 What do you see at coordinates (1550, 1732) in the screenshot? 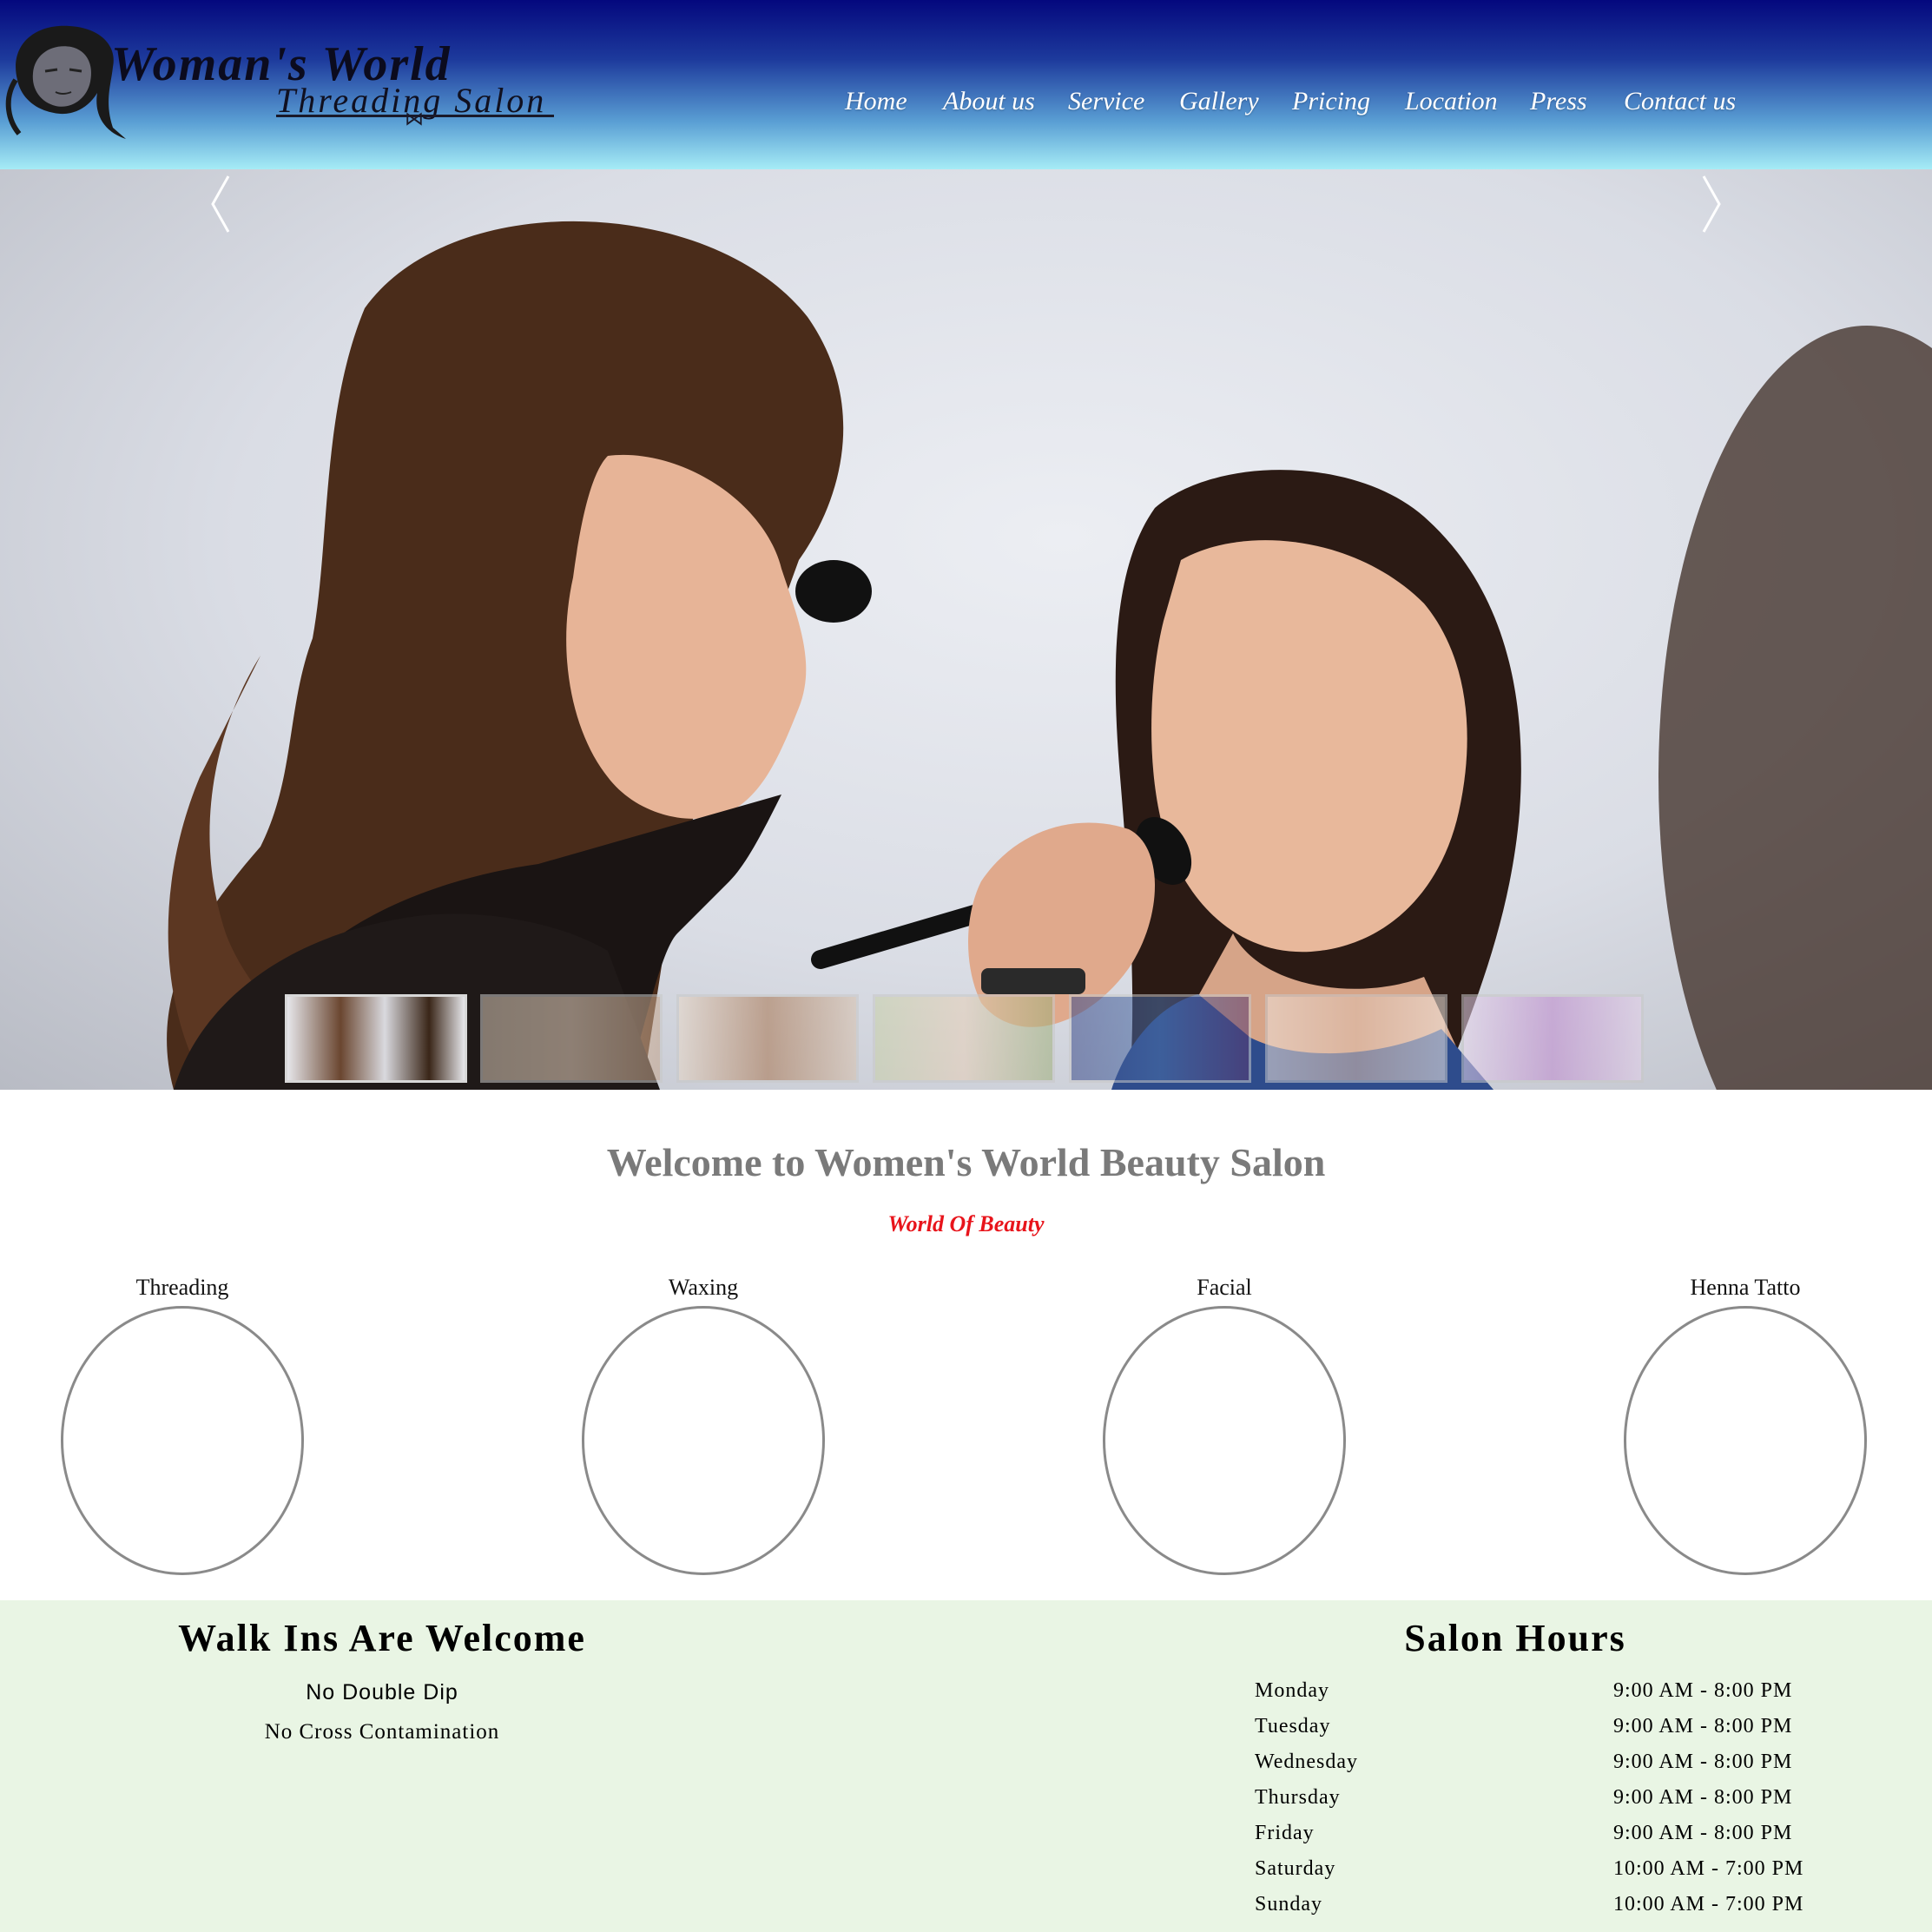
I see `hours-row: Tuesday 9:00 AM - 8:00 PM` at bounding box center [1550, 1732].